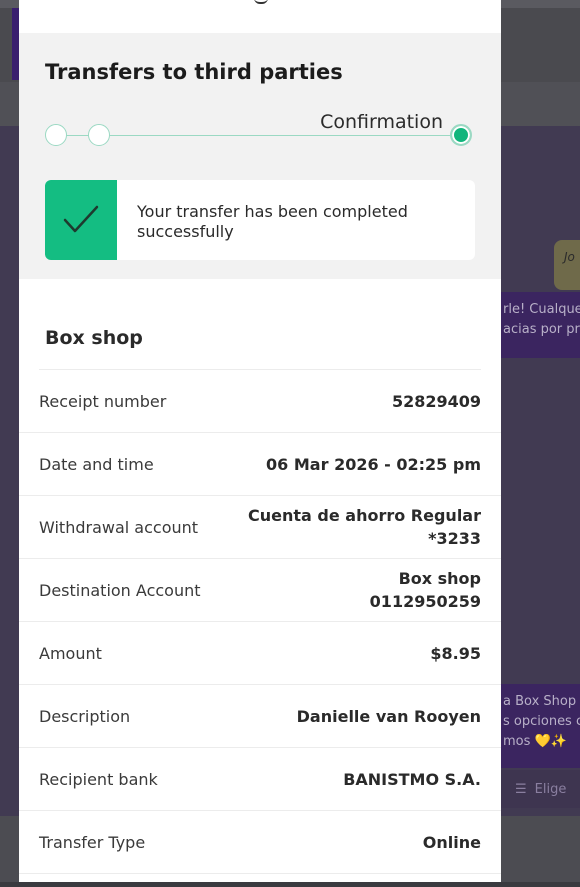  Describe the element at coordinates (94, 338) in the screenshot. I see `merchant-name: Box shop` at that location.